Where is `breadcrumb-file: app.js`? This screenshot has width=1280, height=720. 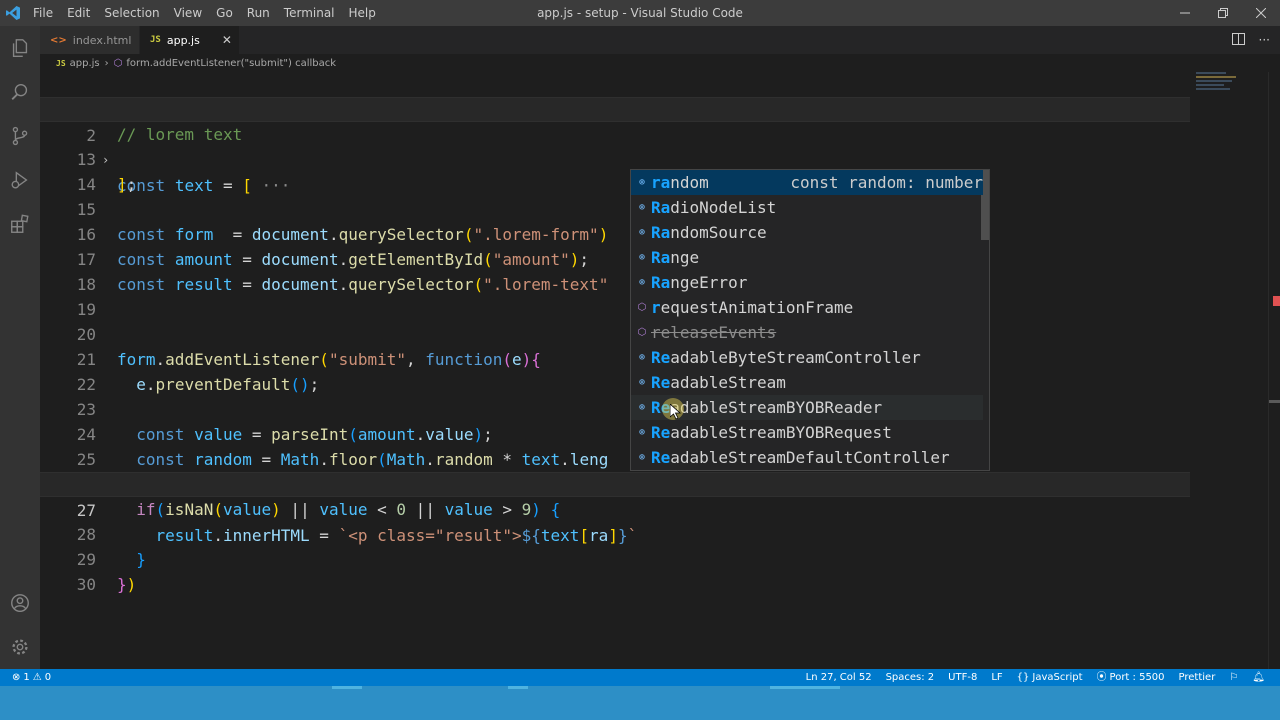 breadcrumb-file: app.js is located at coordinates (85, 63).